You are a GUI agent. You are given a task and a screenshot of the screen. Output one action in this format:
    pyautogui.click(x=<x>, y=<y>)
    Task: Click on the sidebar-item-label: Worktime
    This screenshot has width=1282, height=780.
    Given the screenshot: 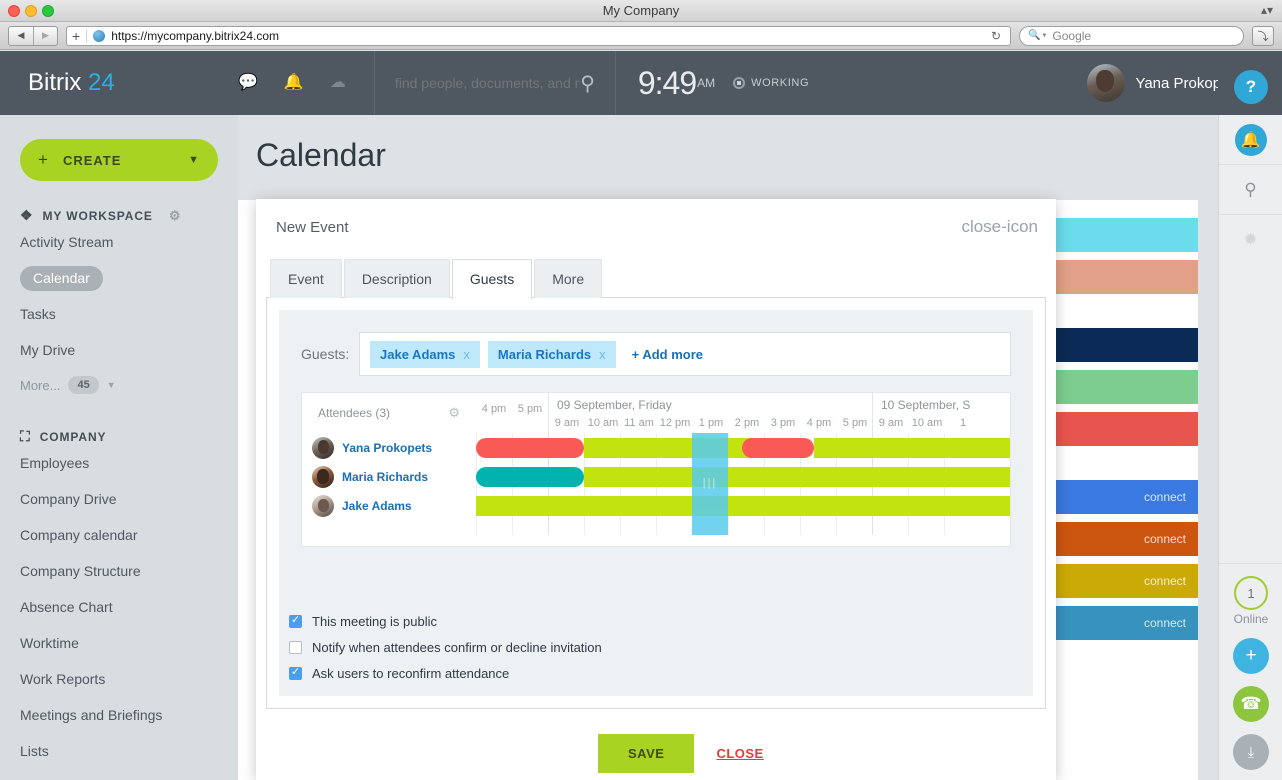 What is the action you would take?
    pyautogui.click(x=49, y=643)
    